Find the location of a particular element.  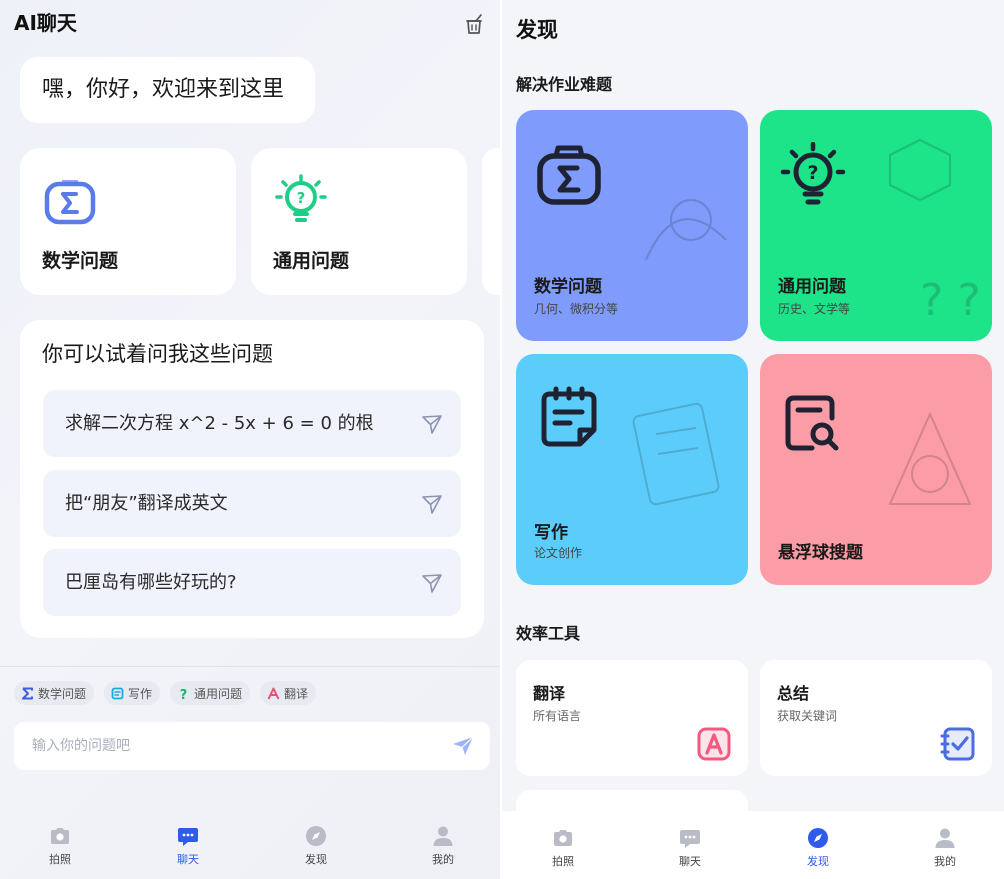

chip-general: ? 通用问题 is located at coordinates (210, 693).